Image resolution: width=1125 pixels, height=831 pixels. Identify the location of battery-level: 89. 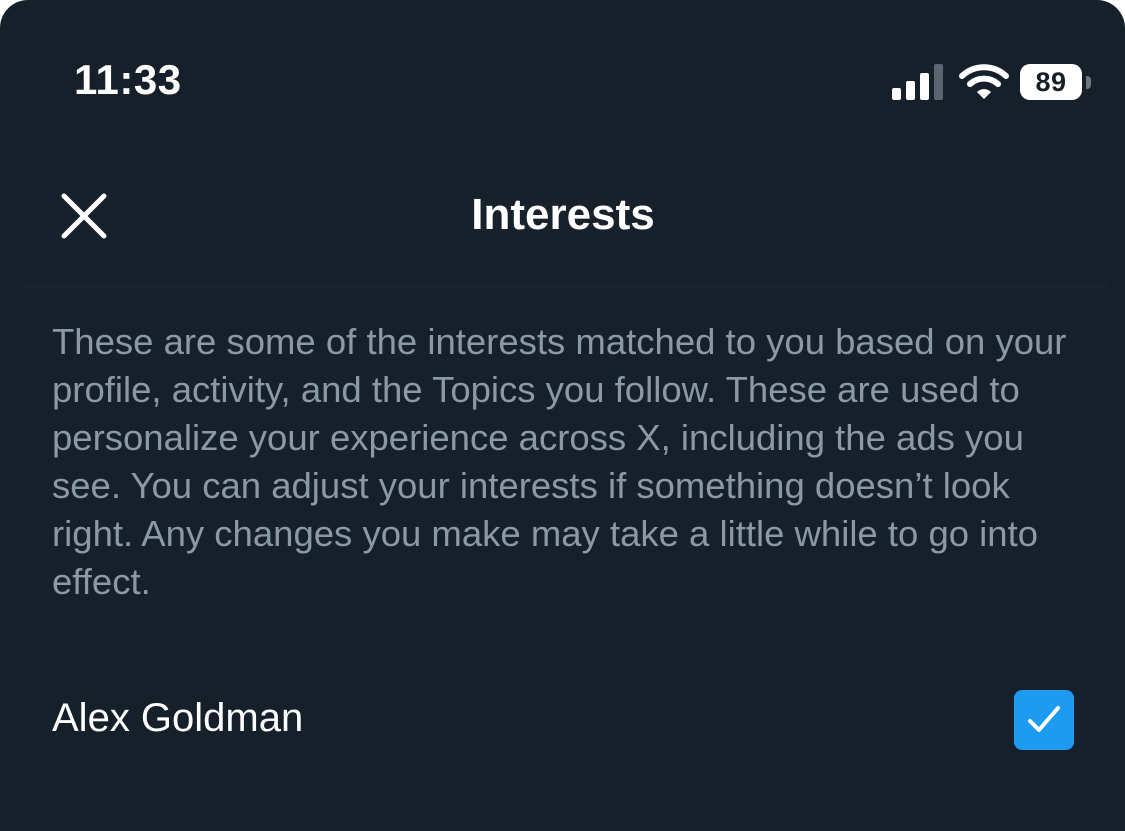
(1051, 82).